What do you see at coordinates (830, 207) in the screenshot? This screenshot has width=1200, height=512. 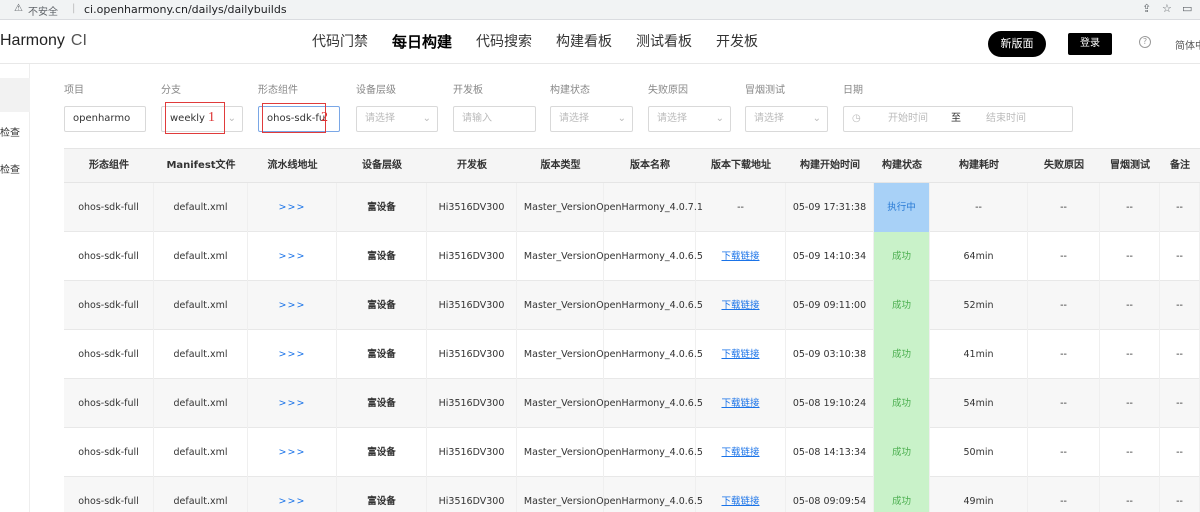 I see `cell-build-start-time: 05-09 17:31:38` at bounding box center [830, 207].